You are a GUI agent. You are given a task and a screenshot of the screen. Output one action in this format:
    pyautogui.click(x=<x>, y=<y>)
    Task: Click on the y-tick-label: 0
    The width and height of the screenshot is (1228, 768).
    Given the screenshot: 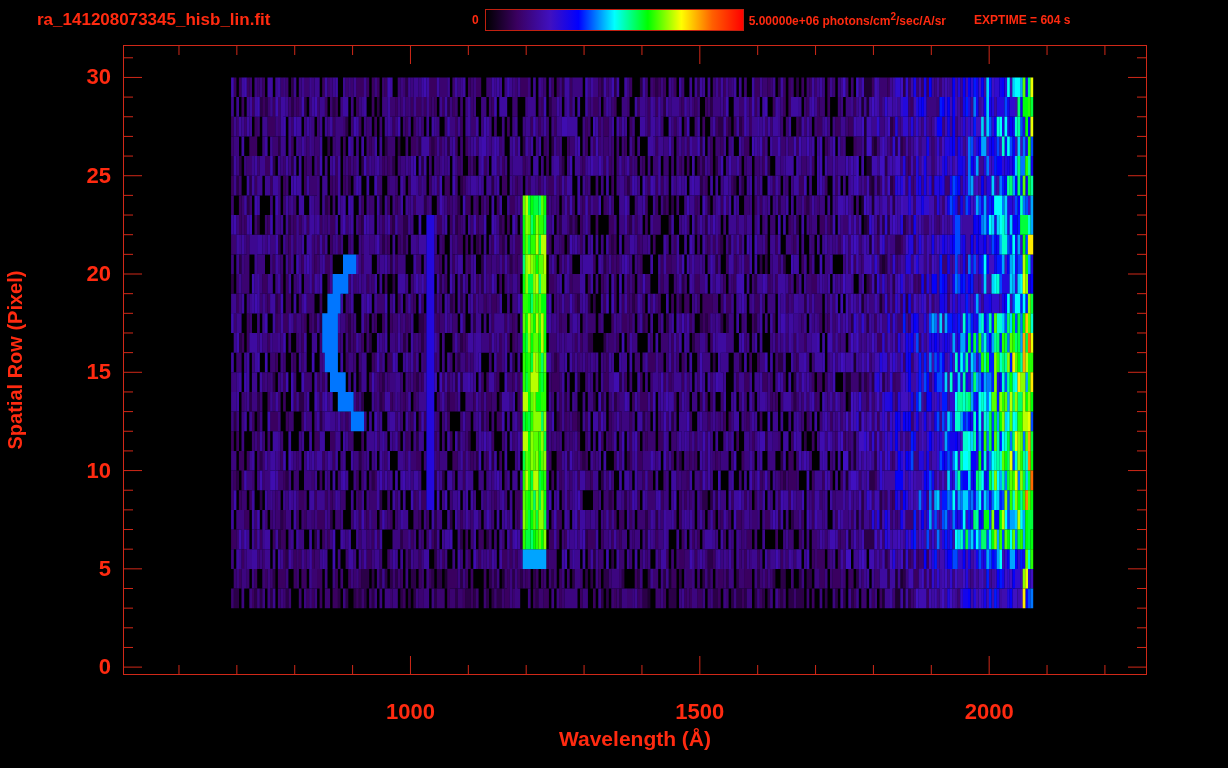 What is the action you would take?
    pyautogui.click(x=104, y=667)
    